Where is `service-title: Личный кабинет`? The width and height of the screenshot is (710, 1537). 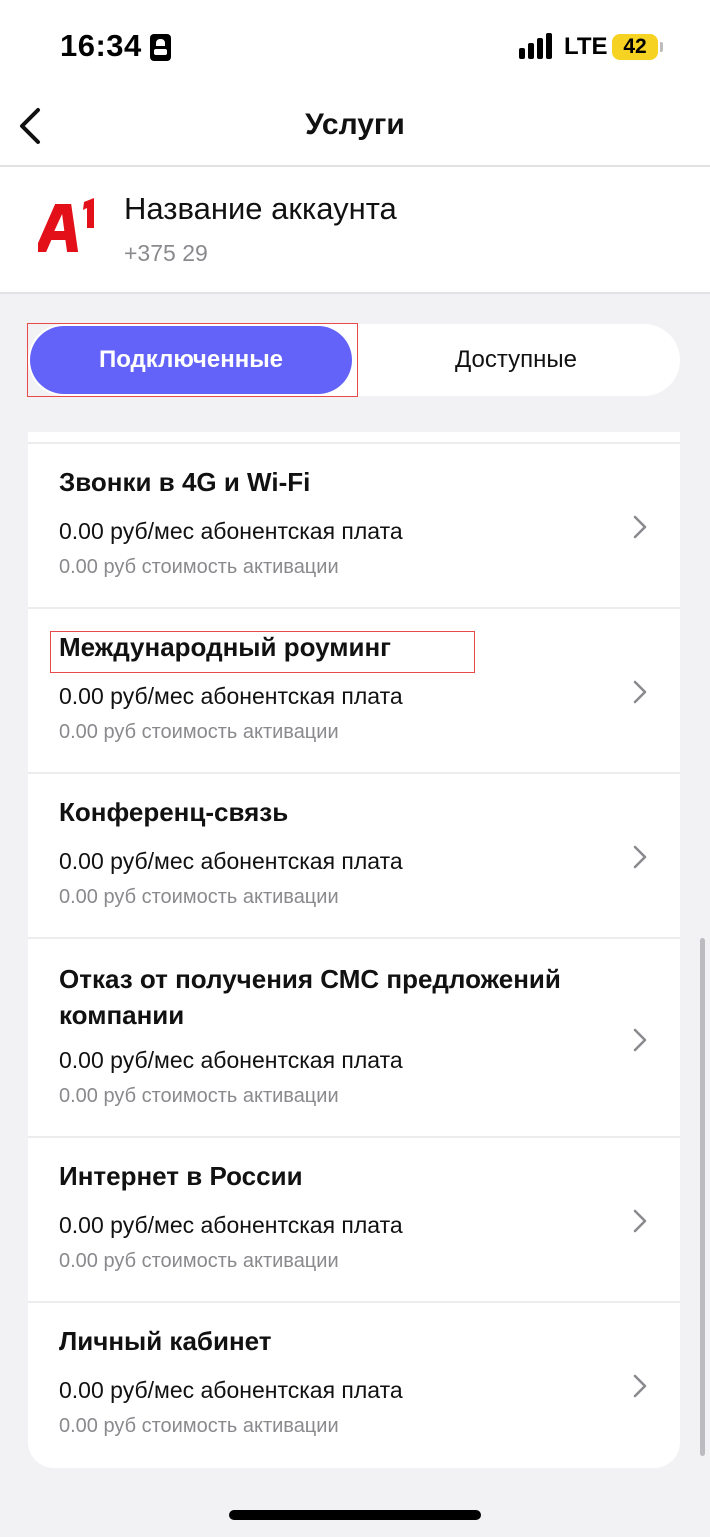
service-title: Личный кабинет is located at coordinates (165, 1341).